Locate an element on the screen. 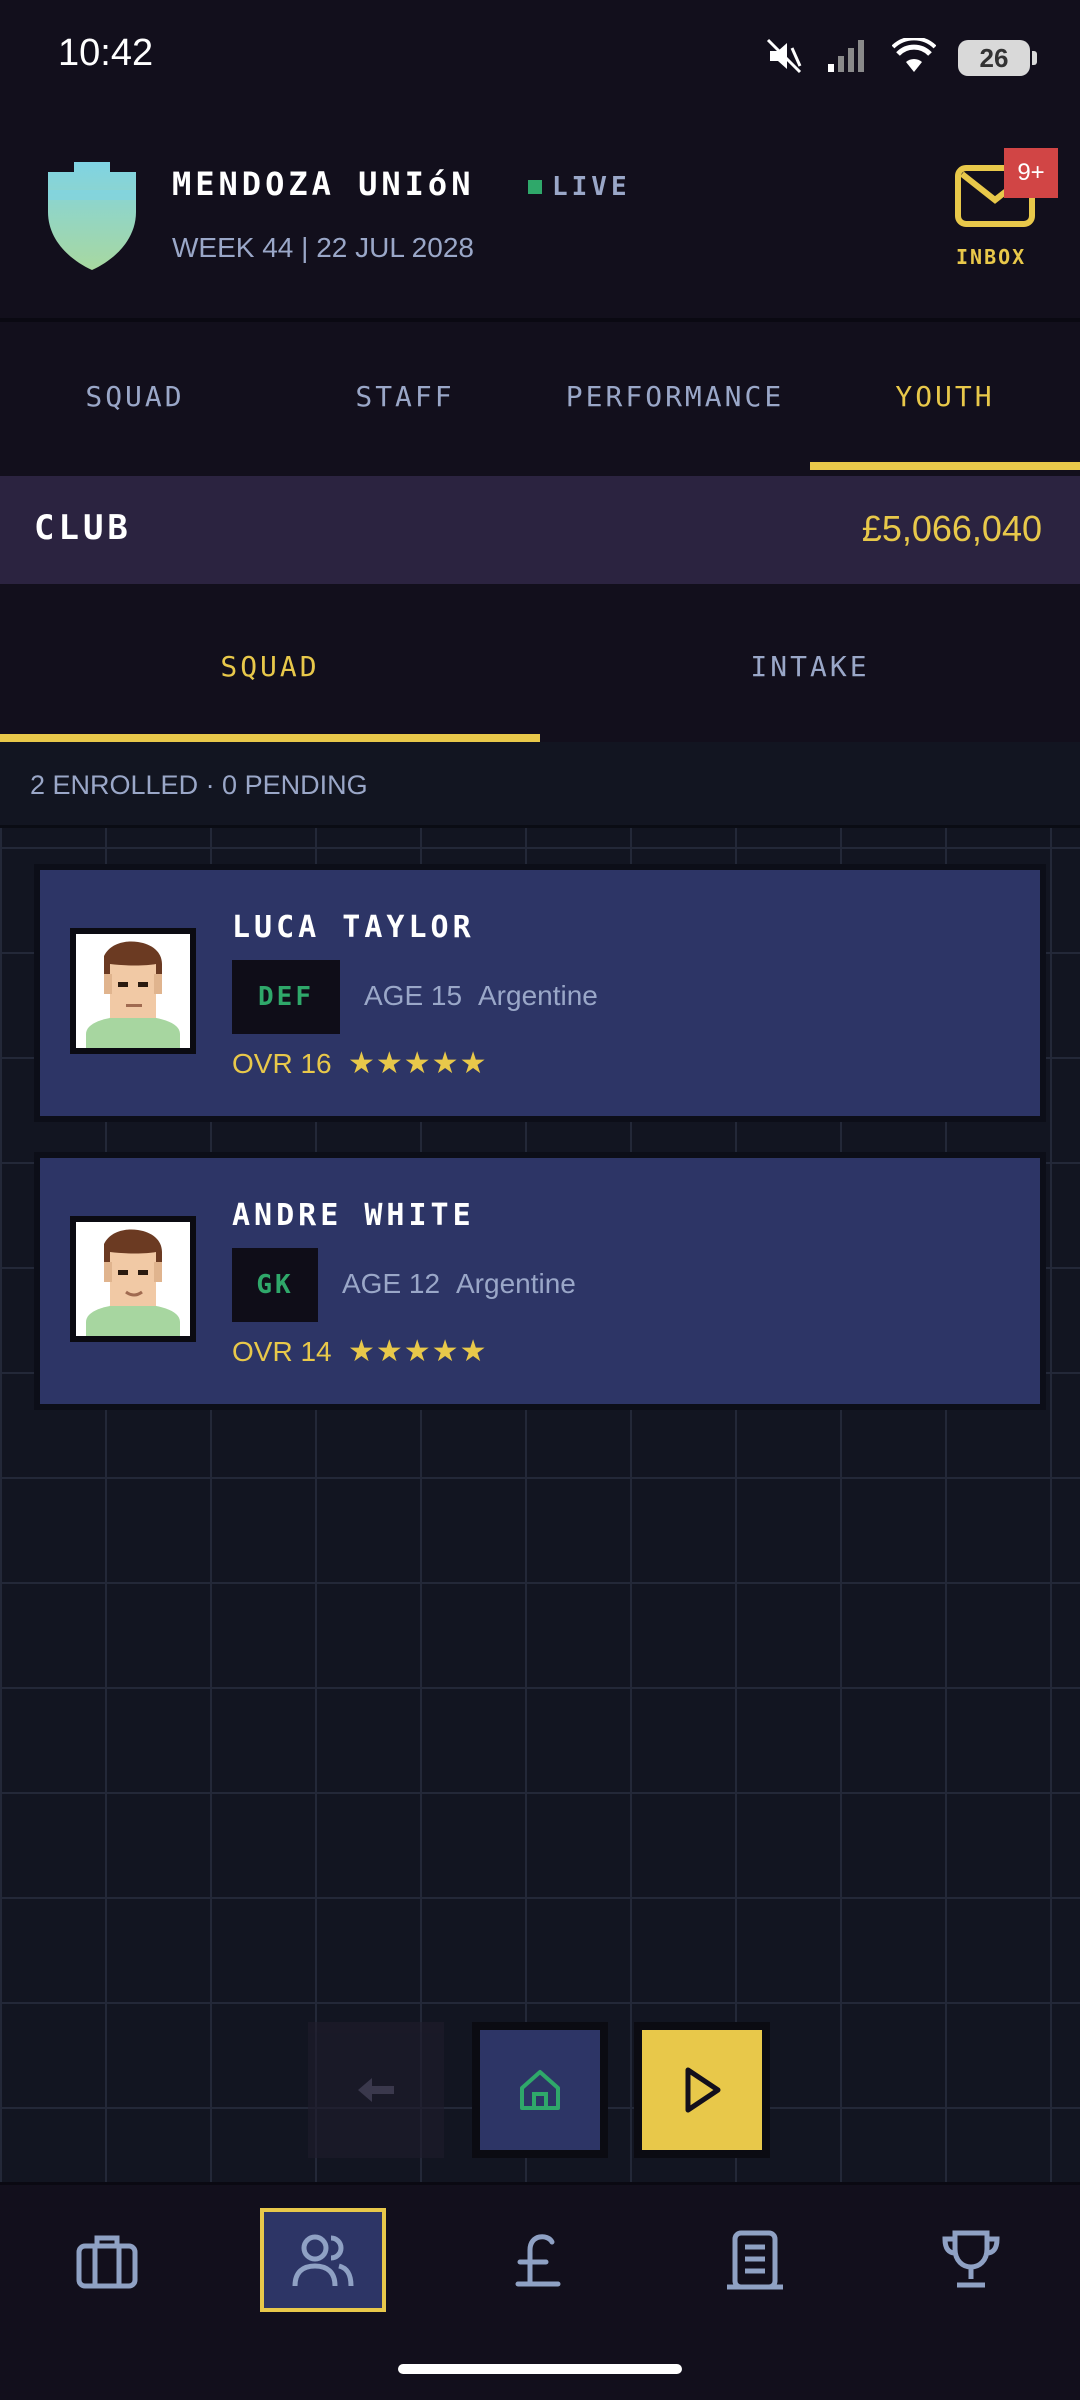 The image size is (1080, 2400). trophy-icon is located at coordinates (971, 2259).